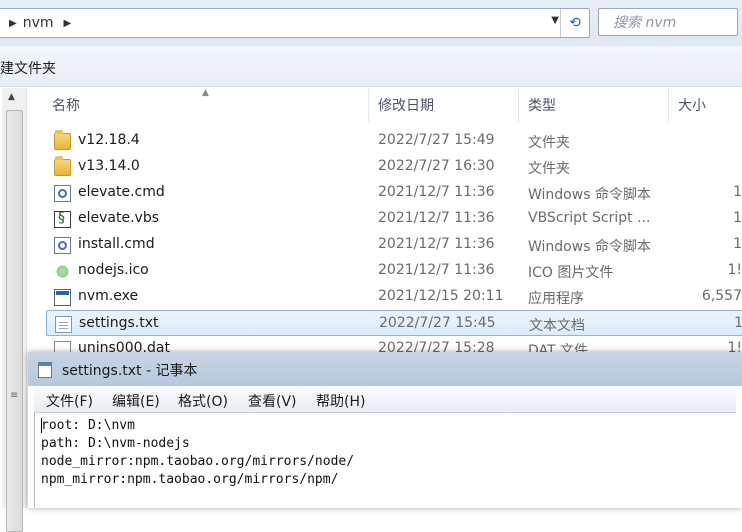 The image size is (742, 532). What do you see at coordinates (14, 395) in the screenshot?
I see `scrollbar-grip-icon: ≡` at bounding box center [14, 395].